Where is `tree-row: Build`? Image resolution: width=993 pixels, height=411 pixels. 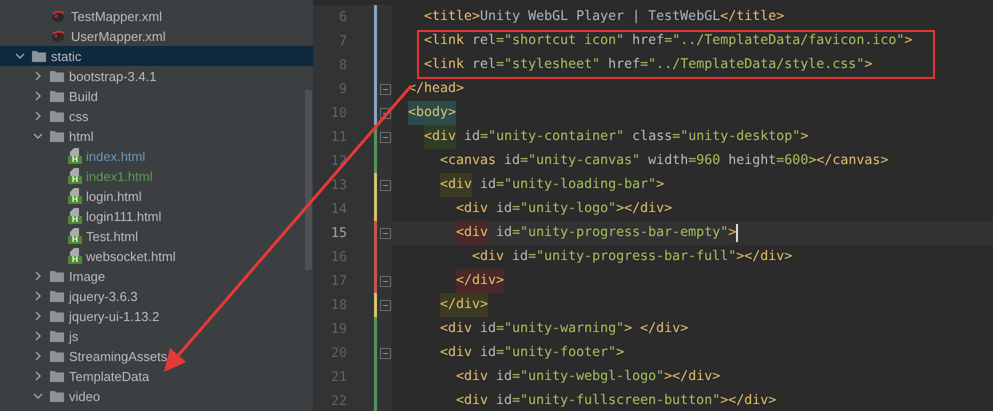
tree-row: Build is located at coordinates (156, 96).